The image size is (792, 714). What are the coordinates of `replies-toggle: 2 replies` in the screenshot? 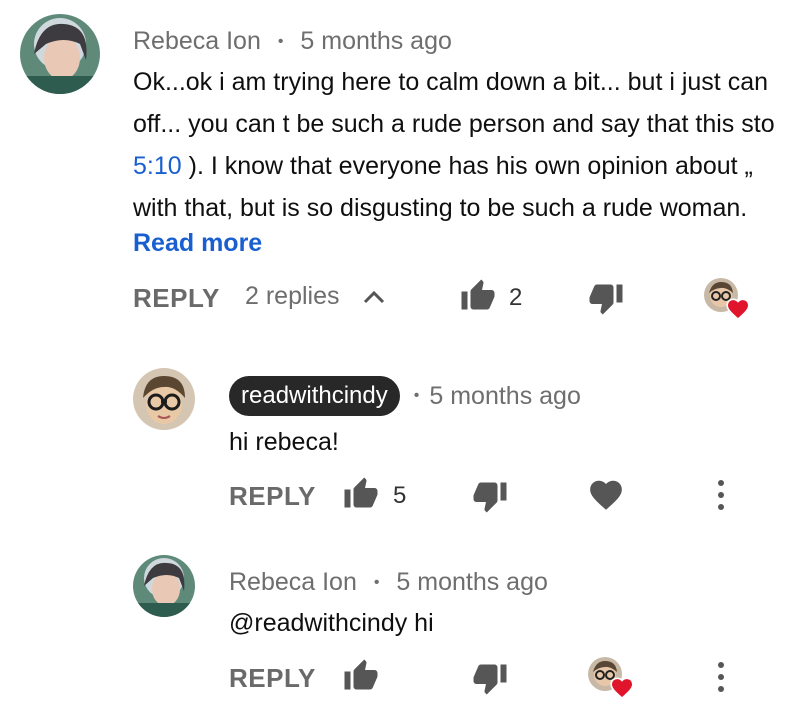 It's located at (315, 296).